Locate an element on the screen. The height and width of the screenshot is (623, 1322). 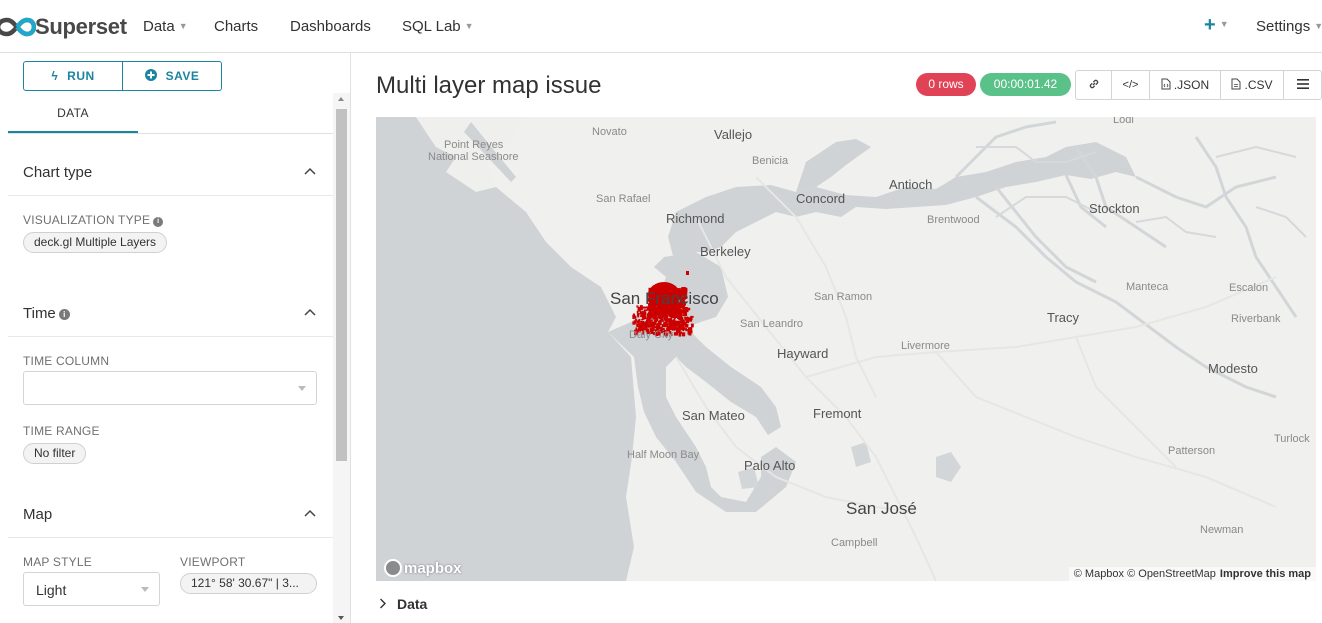
viz-type-label: VISUALIZATION TYPE i is located at coordinates (93, 220).